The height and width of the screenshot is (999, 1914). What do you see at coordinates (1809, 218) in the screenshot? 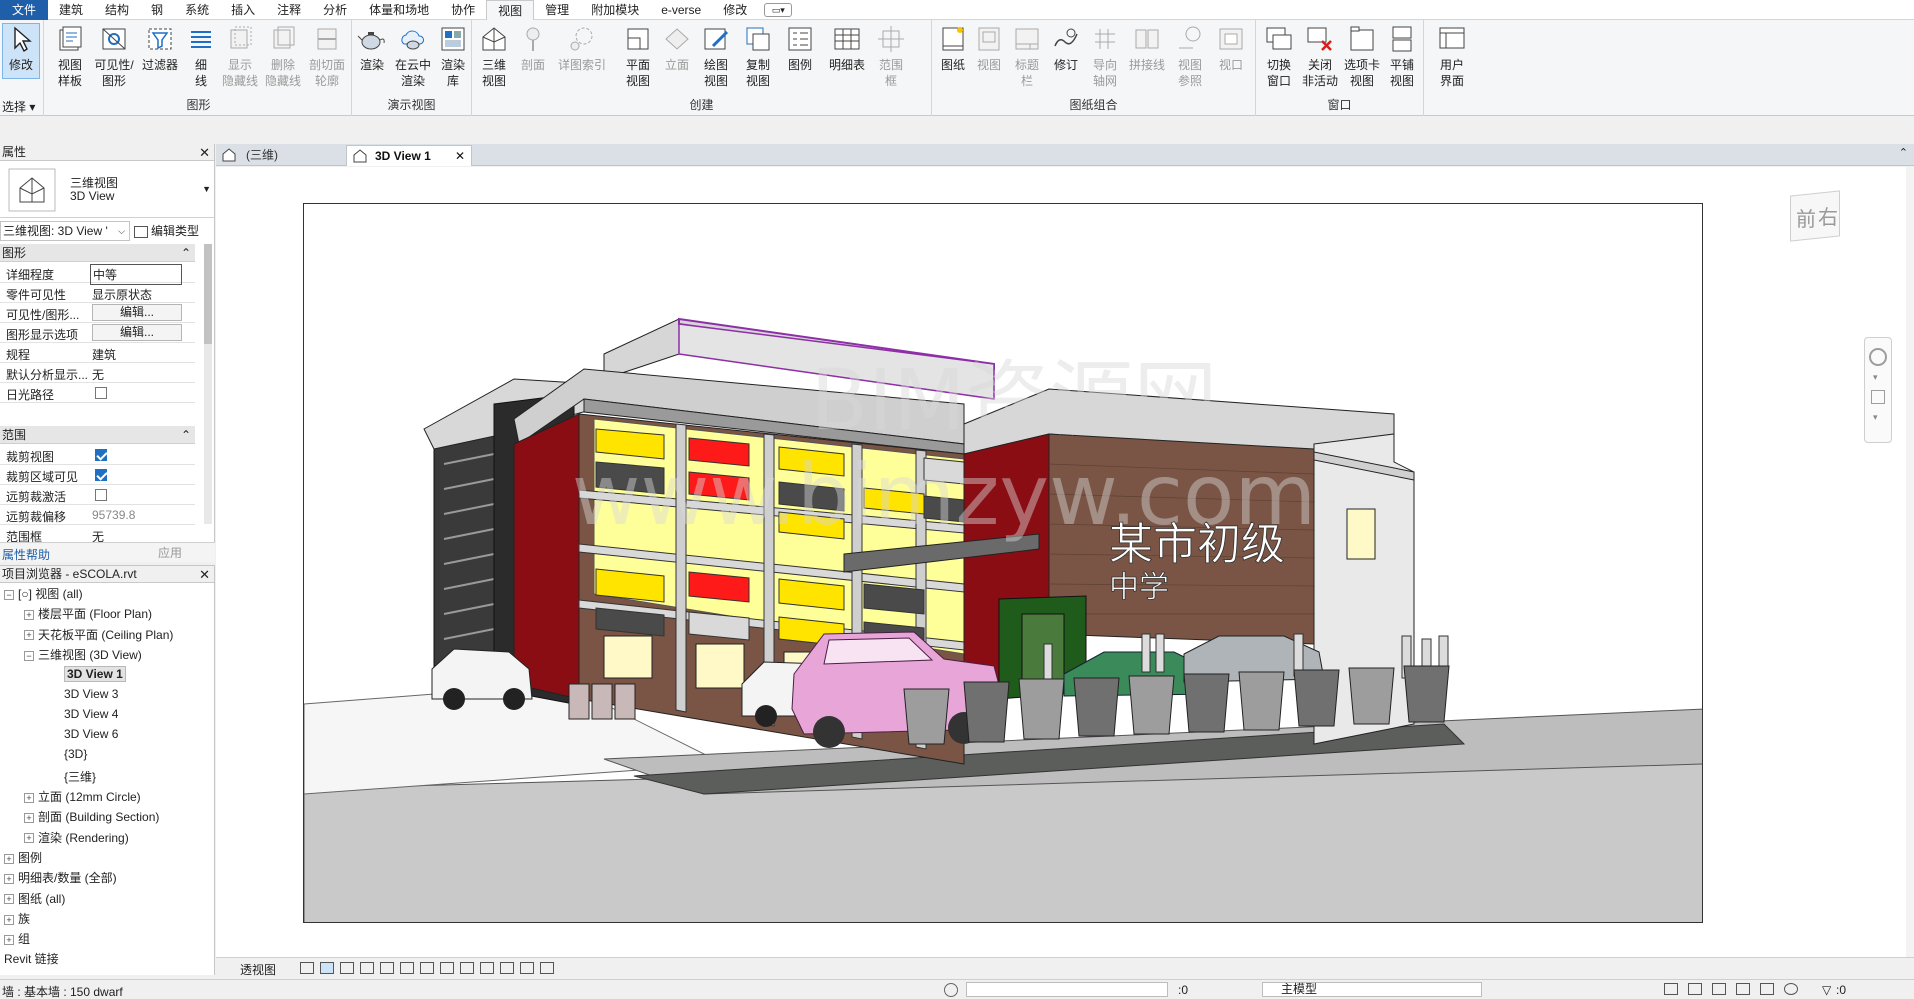
I see `view-cube: 前 右` at bounding box center [1809, 218].